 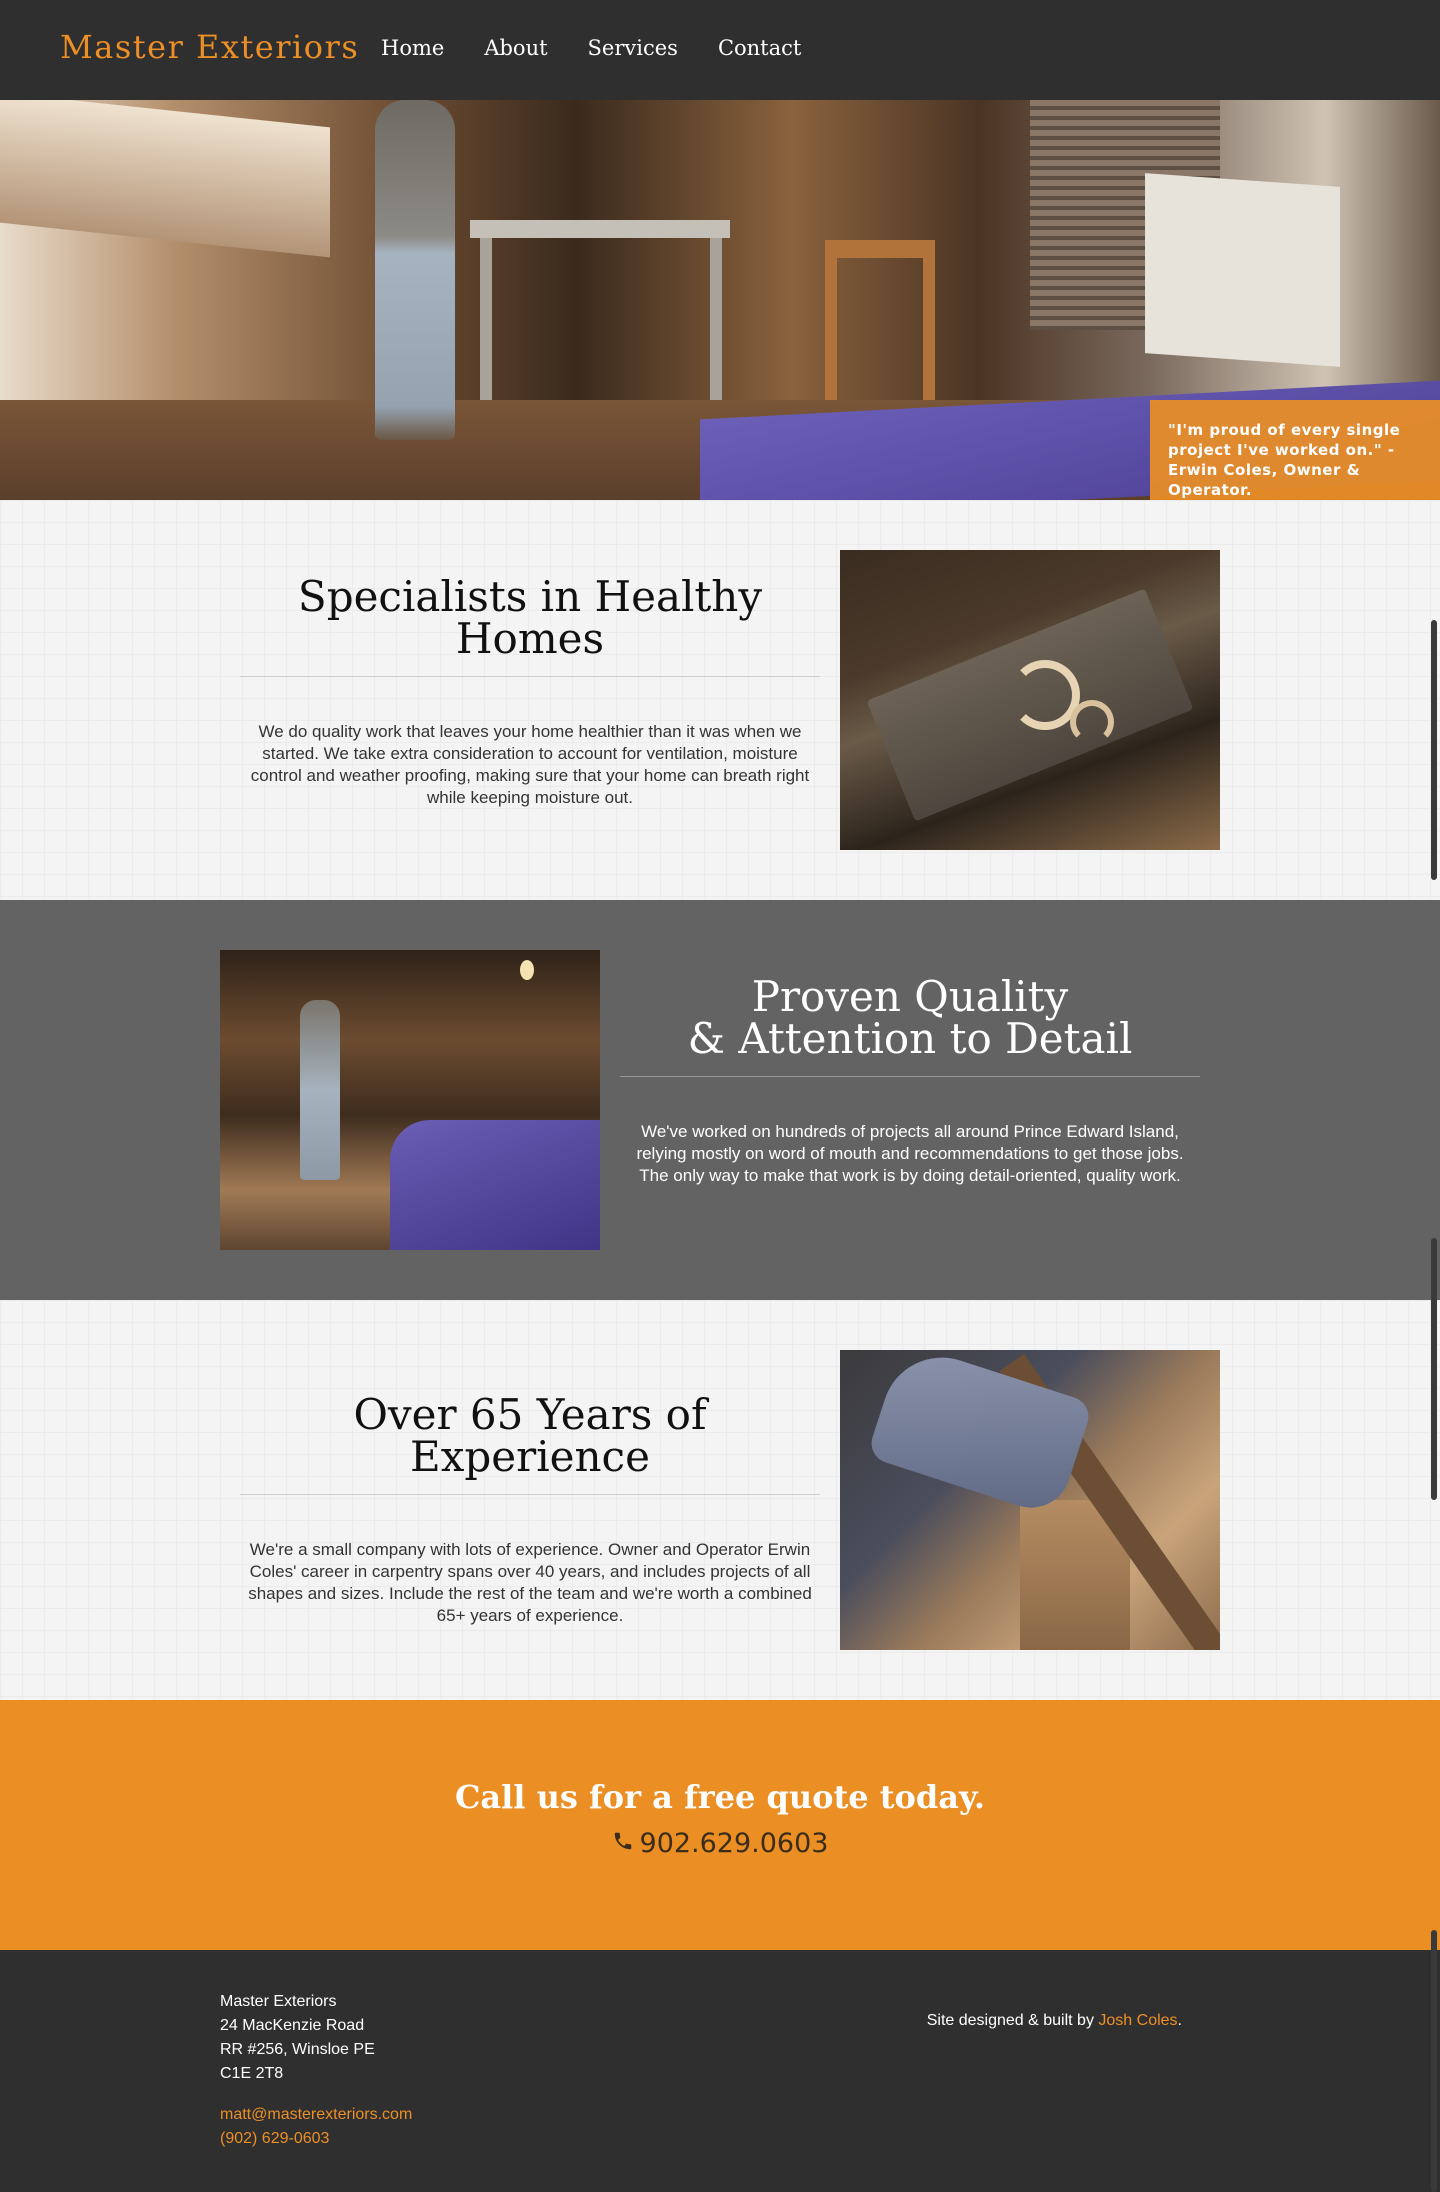 I want to click on hero-bg-carpenter, so click(x=415, y=270).